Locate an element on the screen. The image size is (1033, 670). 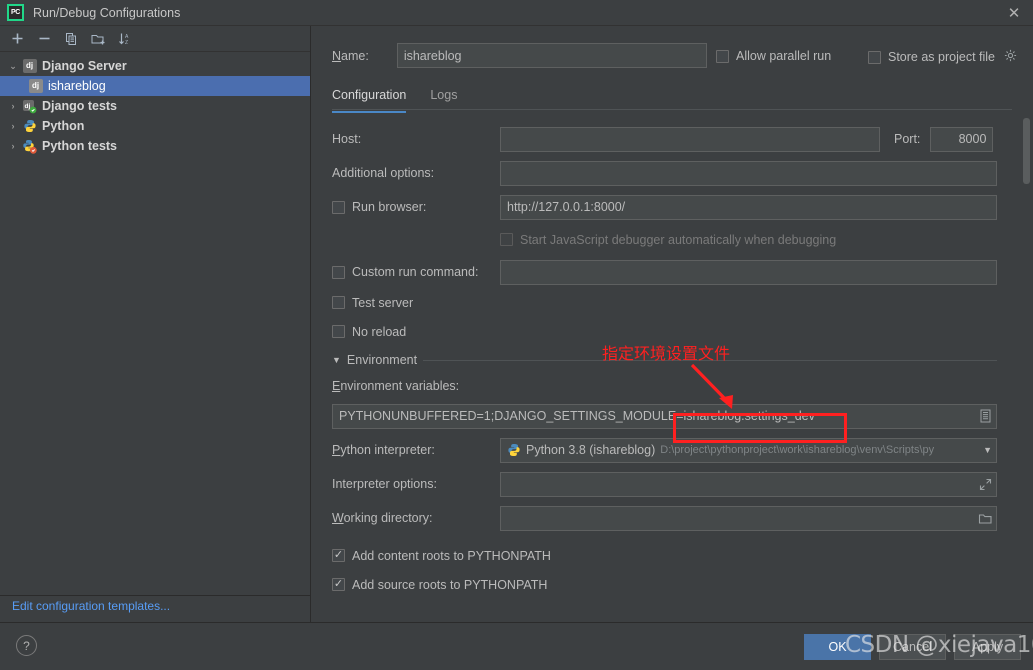
tree-item-label: Django Server is located at coordinates (84, 66).